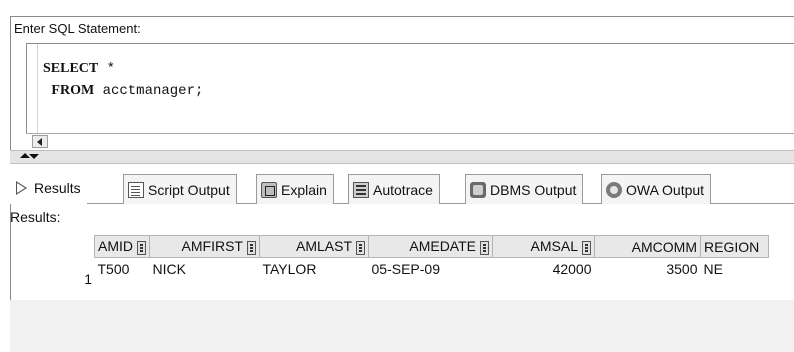 The width and height of the screenshot is (794, 352). Describe the element at coordinates (35, 217) in the screenshot. I see `results-label: Results:` at that location.